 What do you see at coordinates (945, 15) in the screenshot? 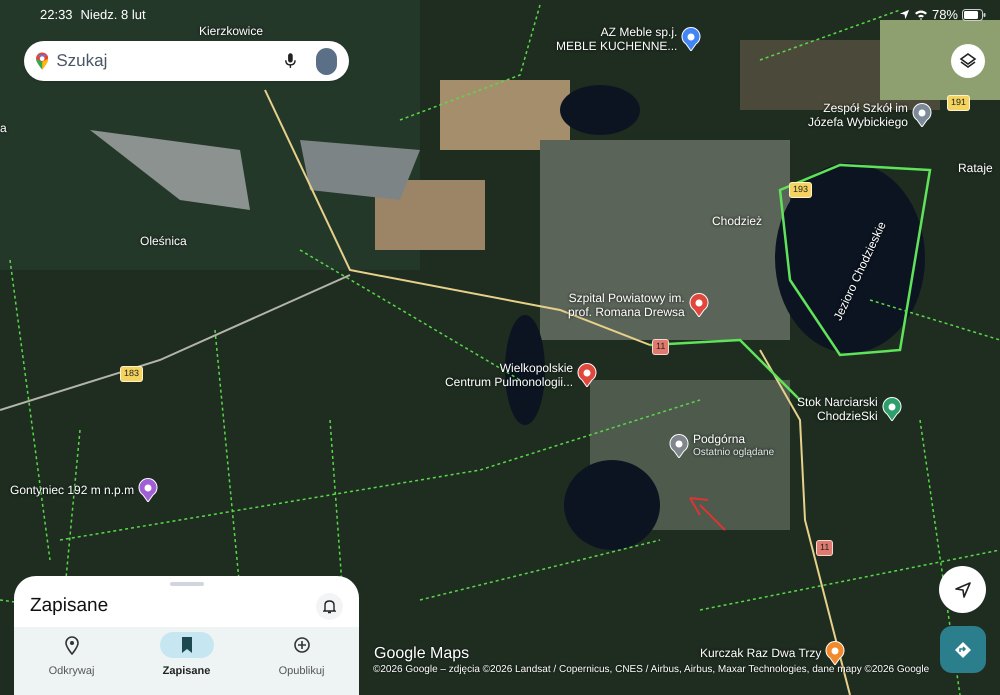
I see `battery-percentage: 78%` at bounding box center [945, 15].